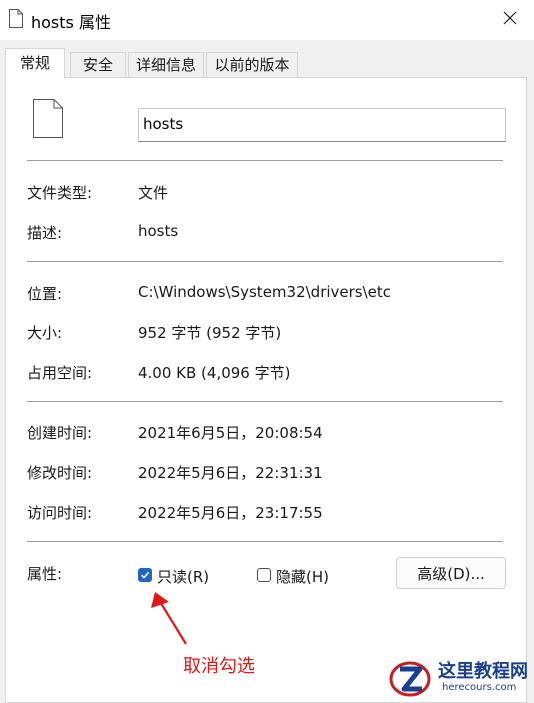  I want to click on close-button, so click(511, 19).